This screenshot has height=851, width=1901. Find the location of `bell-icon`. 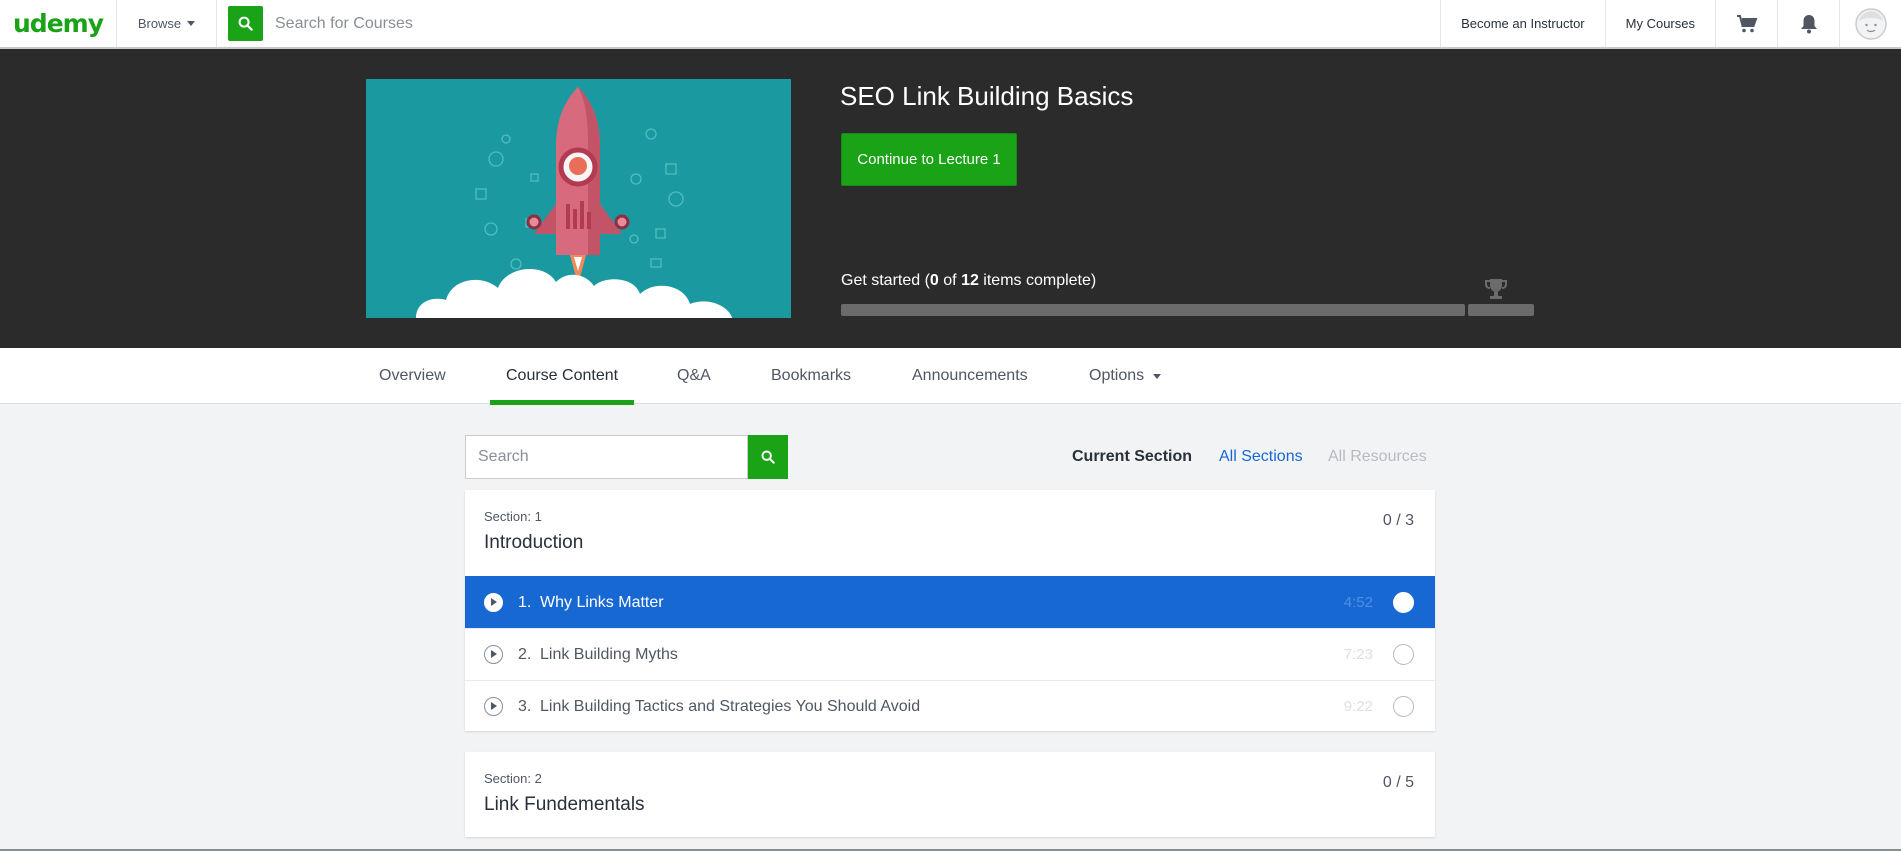

bell-icon is located at coordinates (1808, 23).